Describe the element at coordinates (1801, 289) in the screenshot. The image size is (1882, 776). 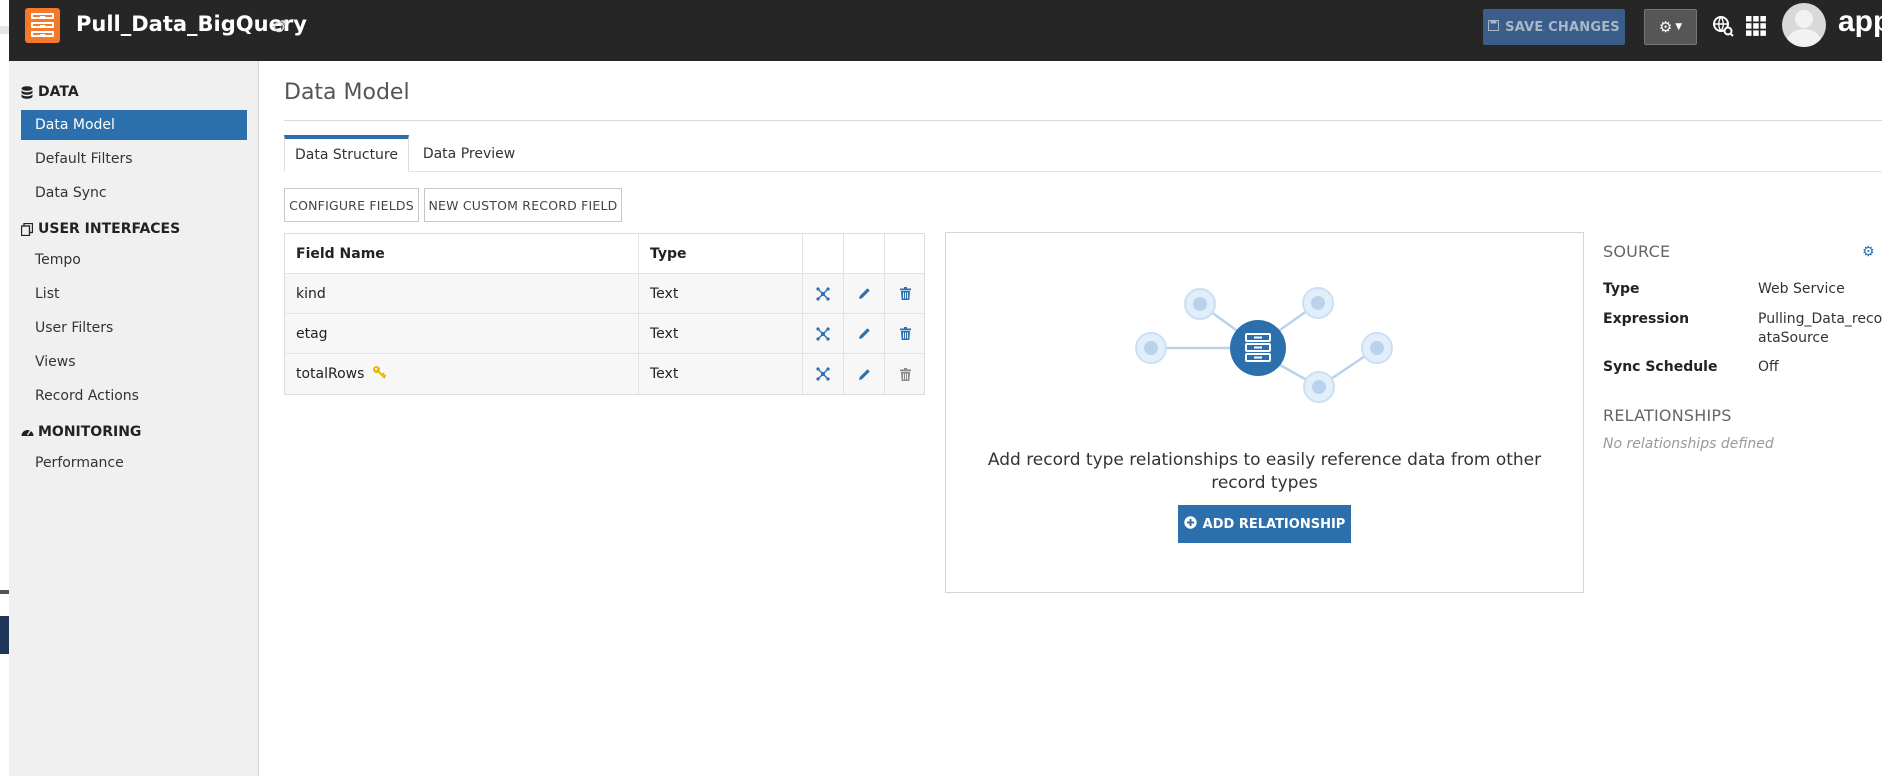
I see `source-type-value: Web Service` at that location.